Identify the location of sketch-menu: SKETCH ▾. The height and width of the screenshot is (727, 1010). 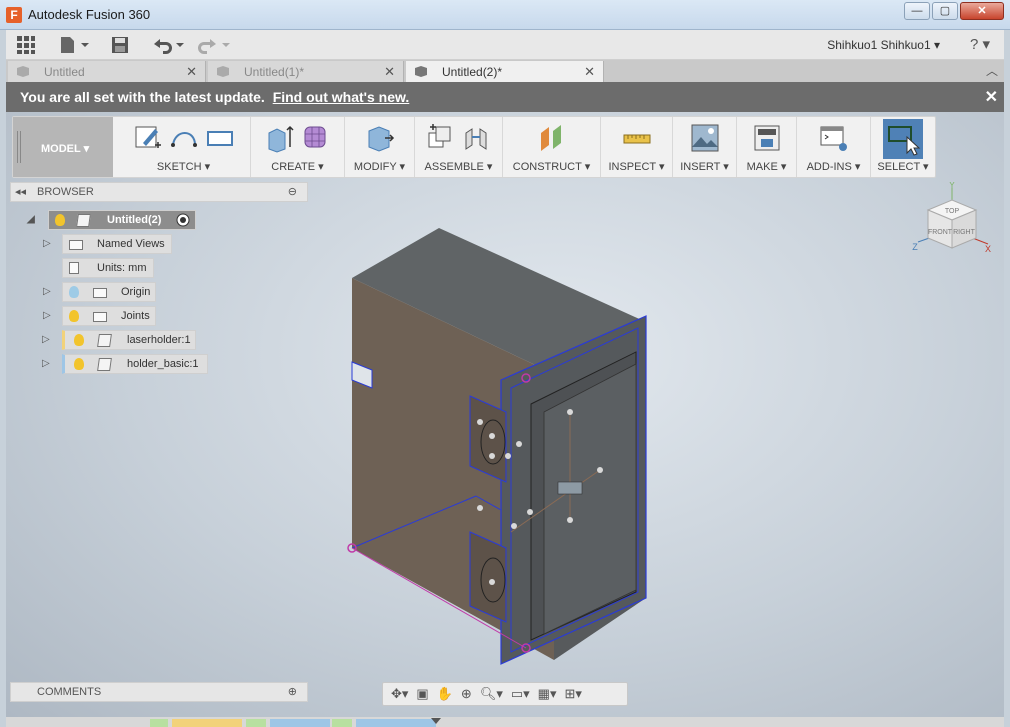
(183, 166).